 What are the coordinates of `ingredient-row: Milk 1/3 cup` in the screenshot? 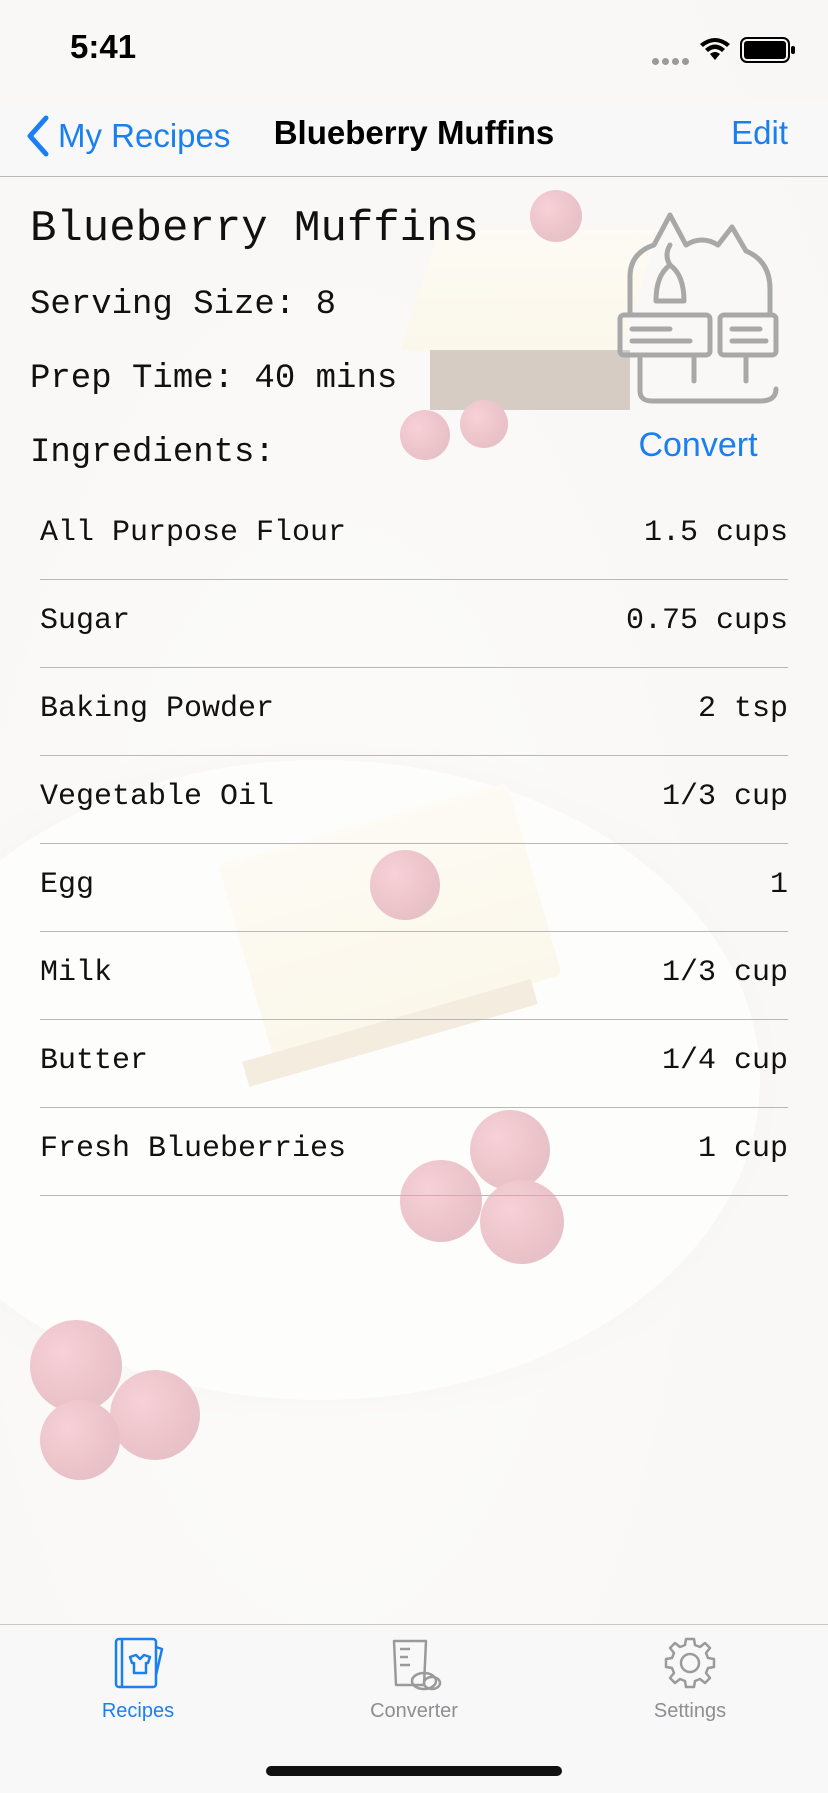 It's located at (414, 976).